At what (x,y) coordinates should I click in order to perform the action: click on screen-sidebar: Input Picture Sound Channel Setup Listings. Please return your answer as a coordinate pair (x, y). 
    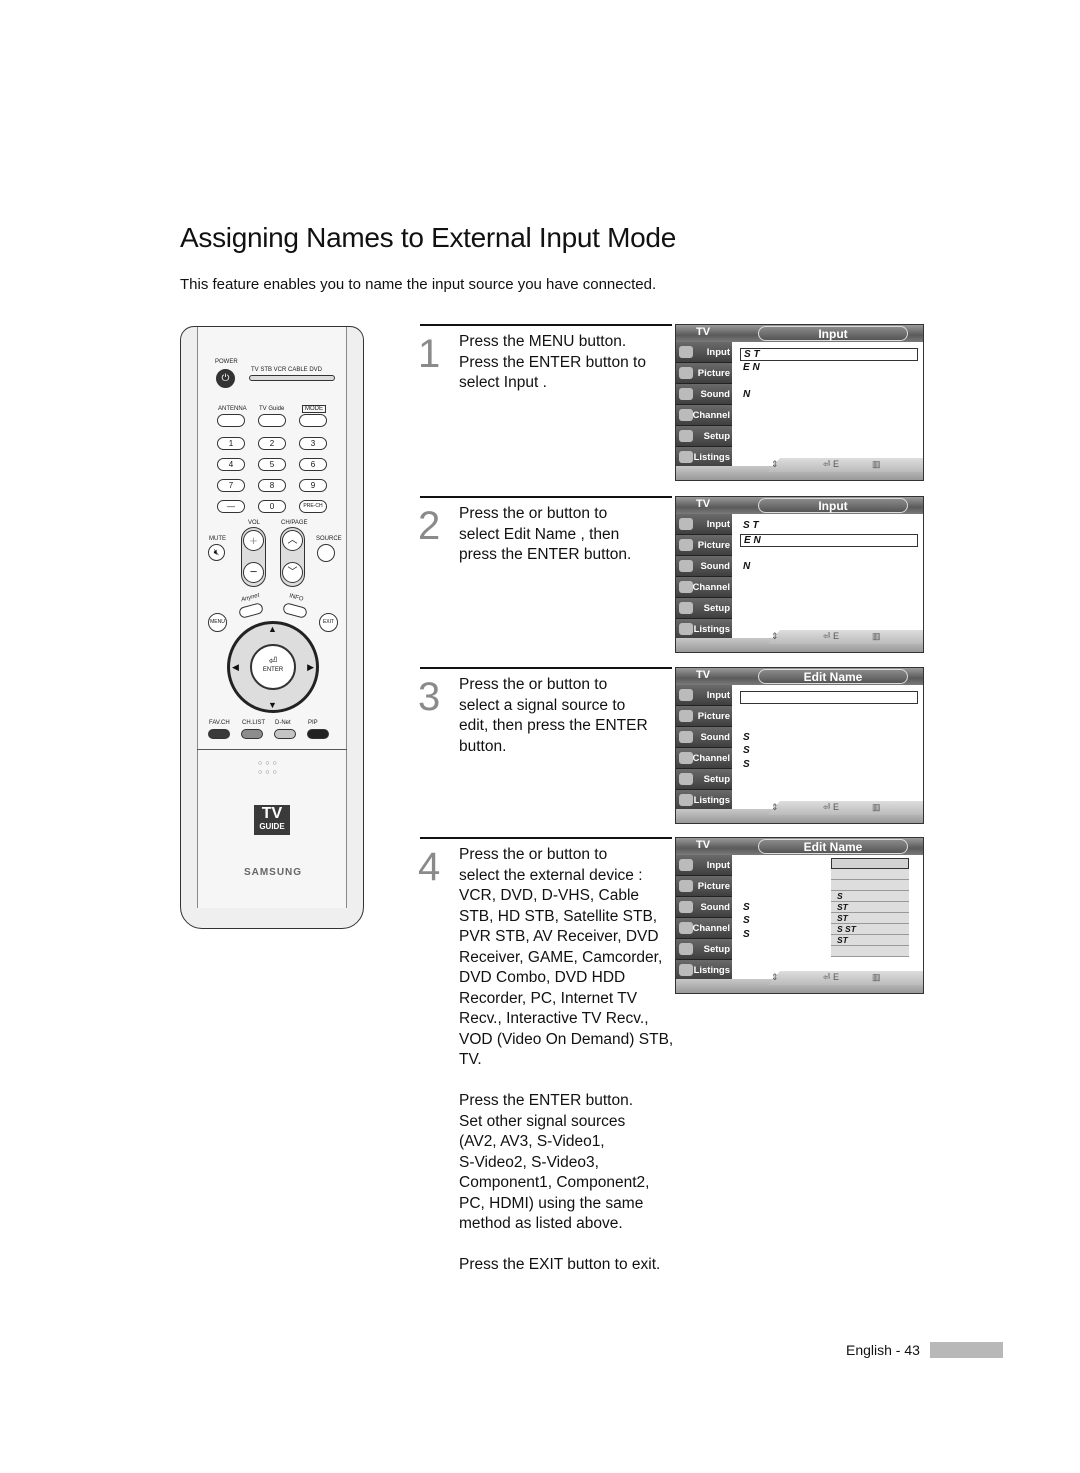
    Looking at the image, I should click on (704, 919).